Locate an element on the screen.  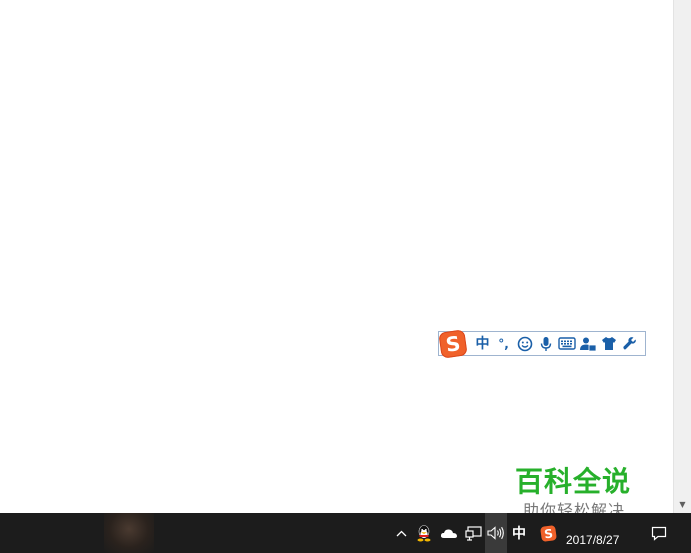
volume-icon is located at coordinates (496, 533).